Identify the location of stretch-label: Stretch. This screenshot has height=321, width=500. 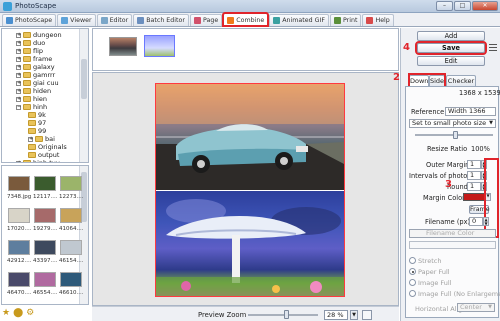
(430, 261).